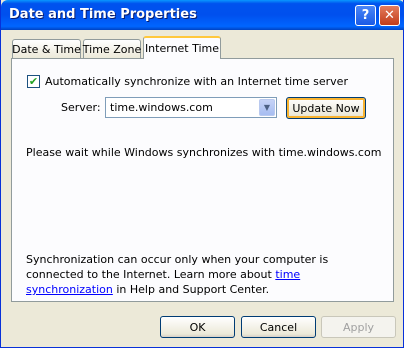 This screenshot has width=404, height=348. What do you see at coordinates (202, 15) in the screenshot?
I see `title-bar: Date and Time Properties ? ✕` at bounding box center [202, 15].